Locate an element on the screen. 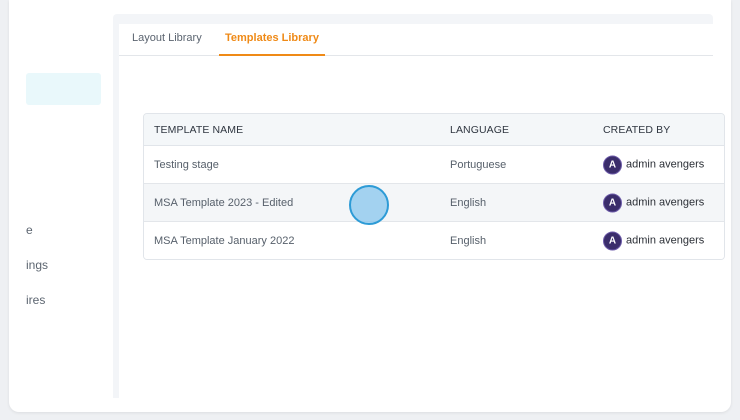  tab-templates-library: Templates Library is located at coordinates (272, 44).